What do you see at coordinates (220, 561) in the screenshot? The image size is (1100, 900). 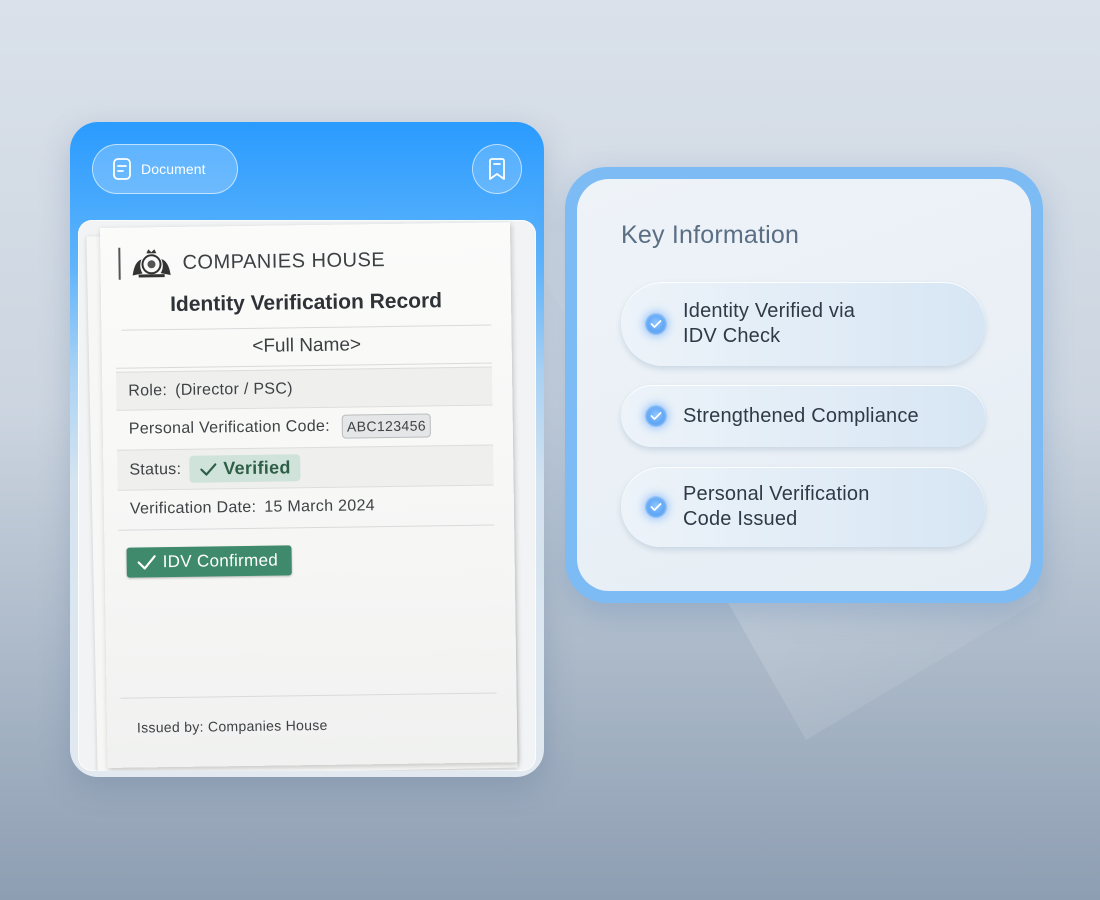 I see `idv-confirmed-label: IDV Confirmed` at bounding box center [220, 561].